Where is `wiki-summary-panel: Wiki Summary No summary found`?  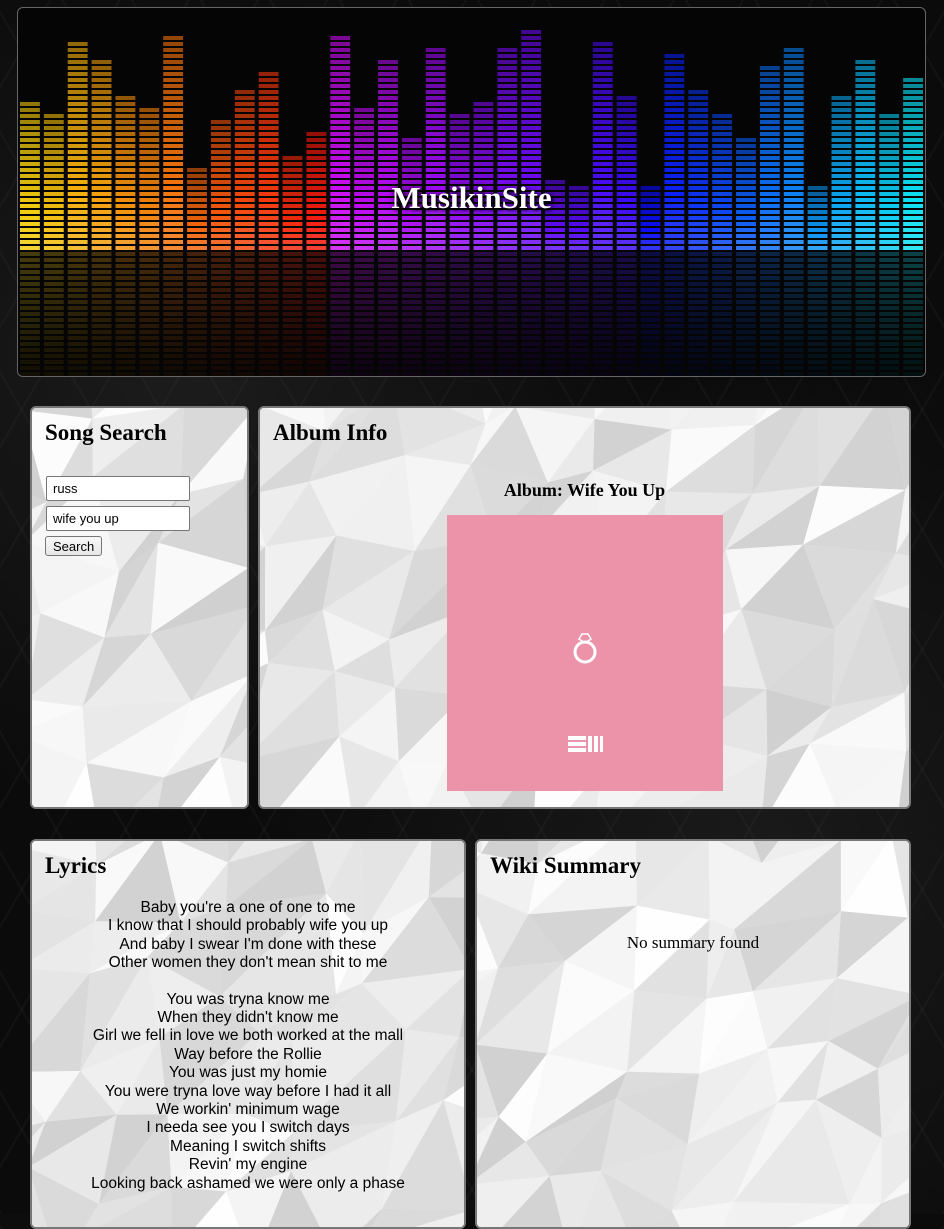 wiki-summary-panel: Wiki Summary No summary found is located at coordinates (693, 1034).